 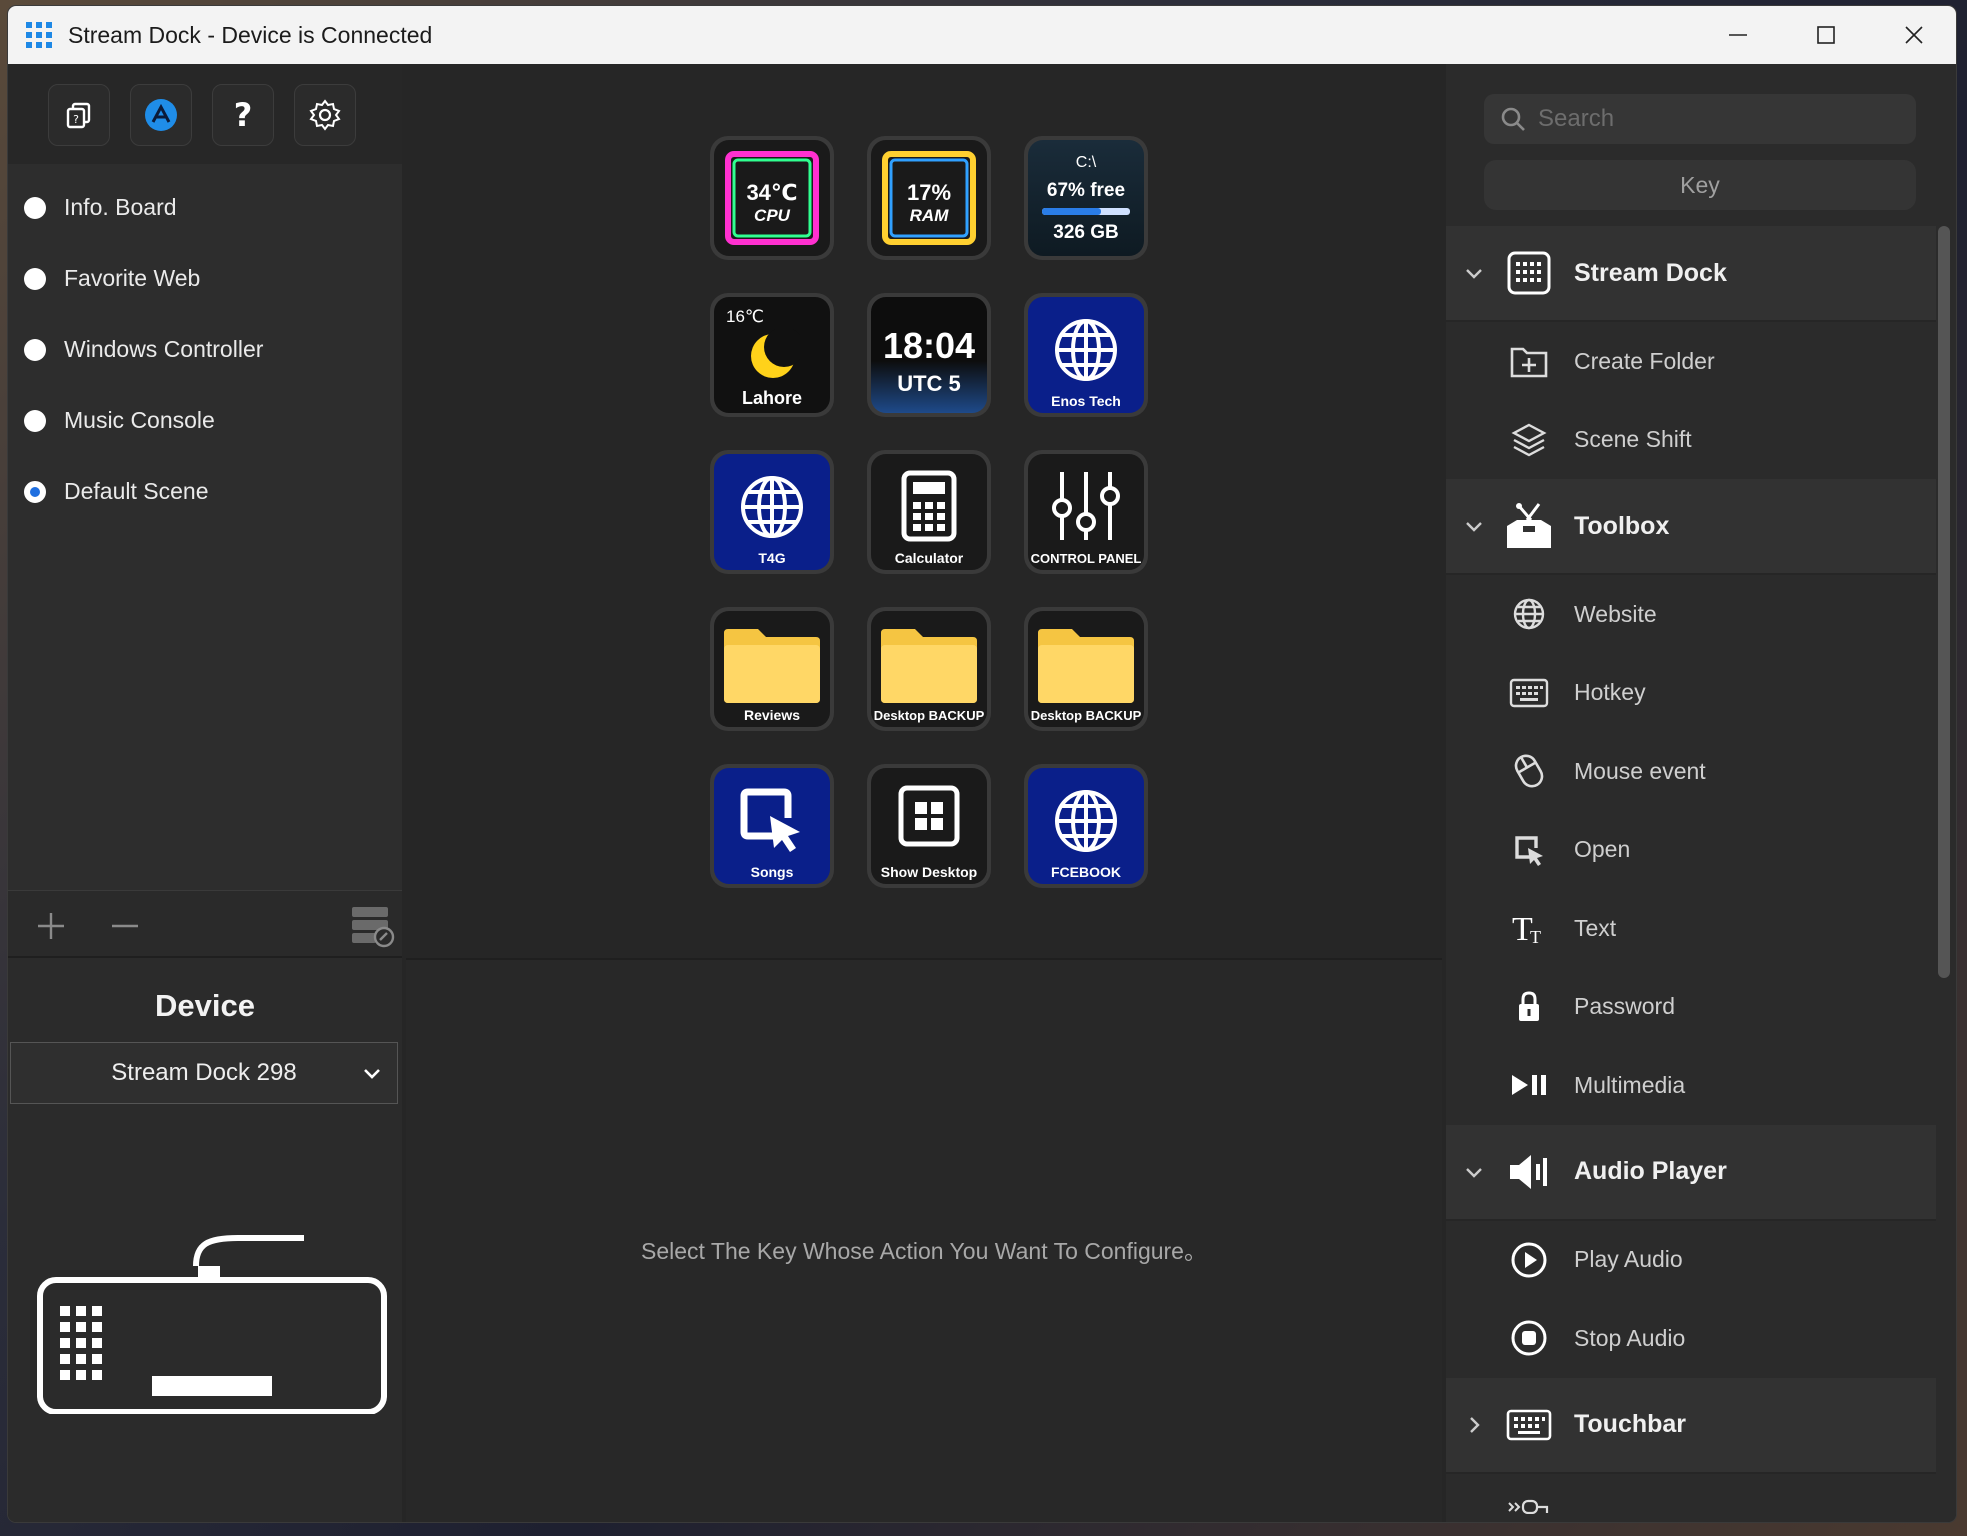 What do you see at coordinates (205, 1005) in the screenshot?
I see `device-title: Device` at bounding box center [205, 1005].